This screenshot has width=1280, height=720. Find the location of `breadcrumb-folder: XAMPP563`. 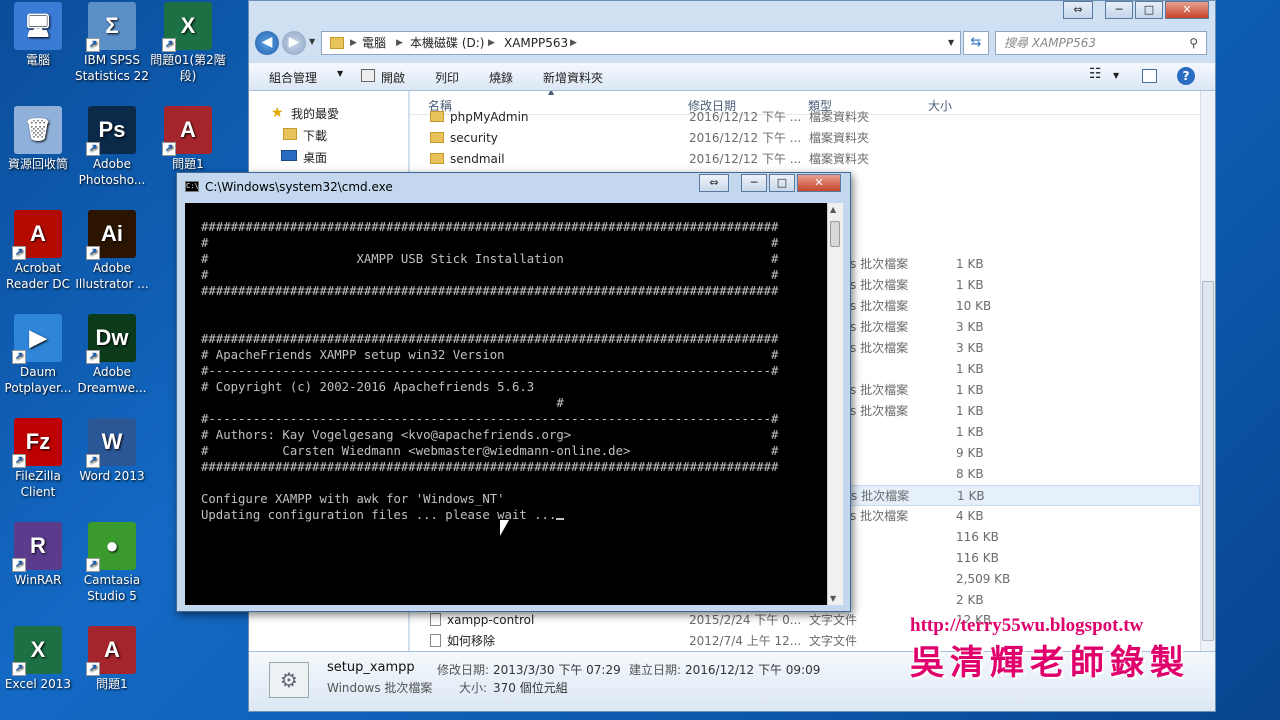

breadcrumb-folder: XAMPP563 is located at coordinates (536, 43).